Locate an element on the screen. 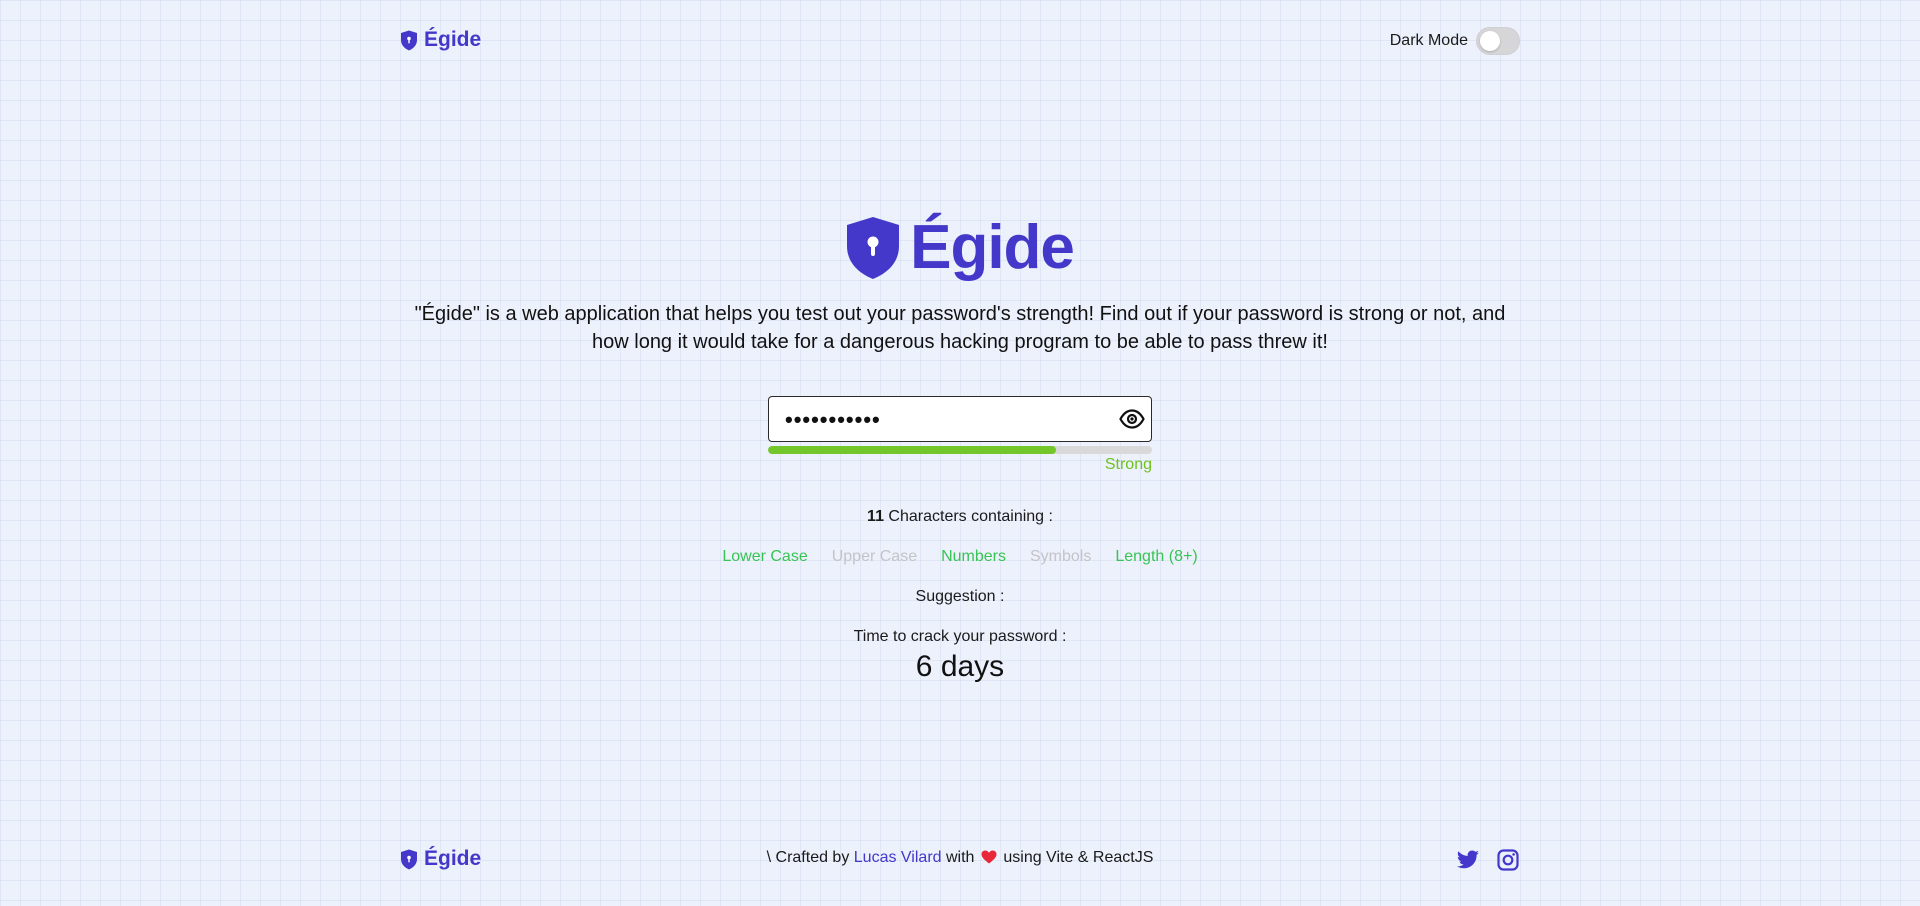  password-input: ••••••••••• is located at coordinates (960, 419).